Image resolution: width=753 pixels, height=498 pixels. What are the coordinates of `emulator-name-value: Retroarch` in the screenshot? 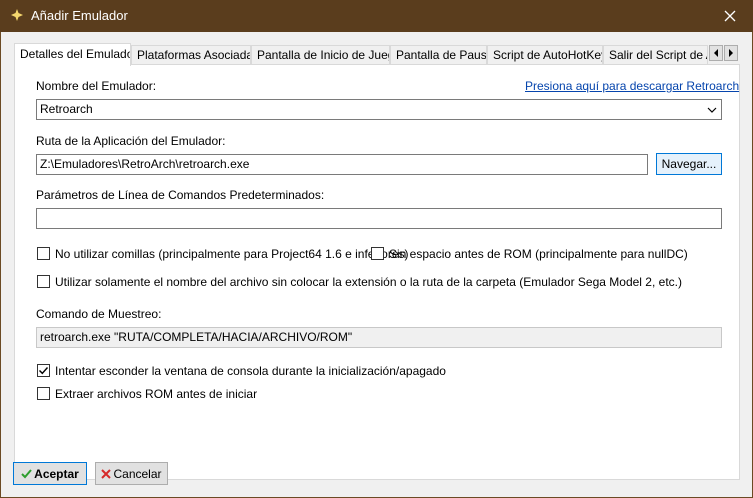 It's located at (66, 109).